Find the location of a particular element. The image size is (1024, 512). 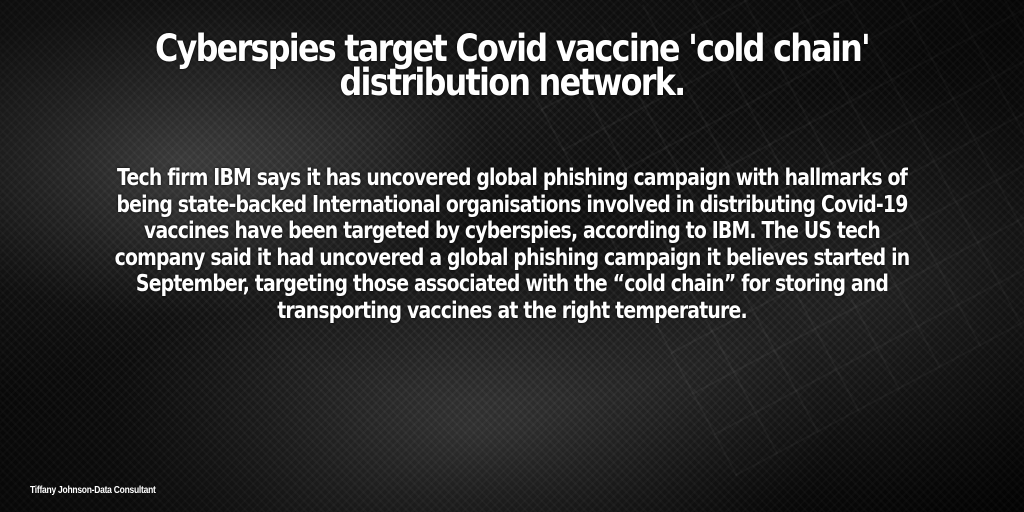

author-credit: Tiffany Johnson-Data Consultant is located at coordinates (93, 490).